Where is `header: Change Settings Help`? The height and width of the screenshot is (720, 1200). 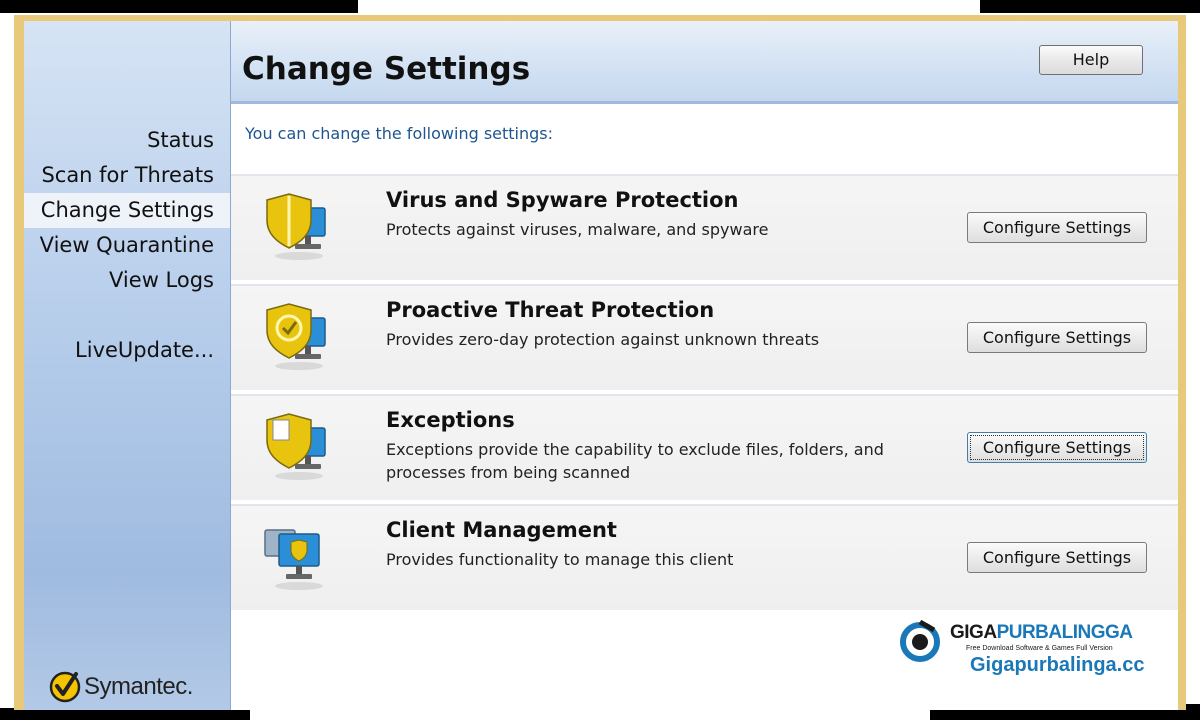 header: Change Settings Help is located at coordinates (704, 62).